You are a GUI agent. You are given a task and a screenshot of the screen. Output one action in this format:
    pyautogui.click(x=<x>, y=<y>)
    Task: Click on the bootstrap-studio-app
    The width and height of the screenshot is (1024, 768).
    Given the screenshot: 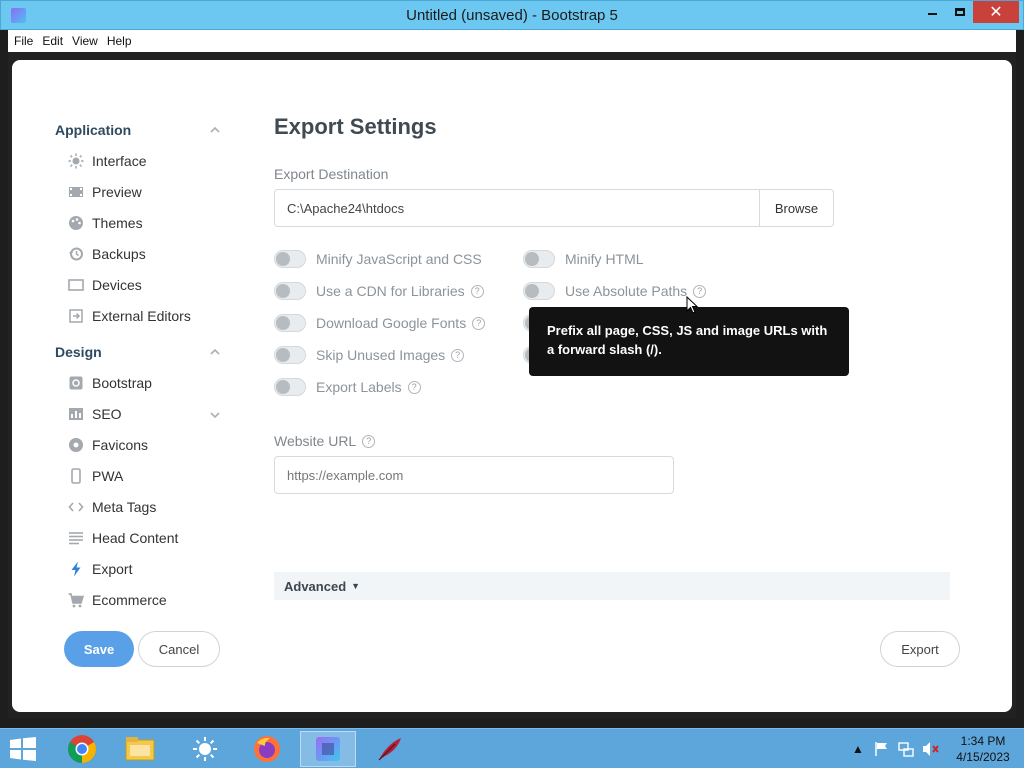 What is the action you would take?
    pyautogui.click(x=328, y=749)
    